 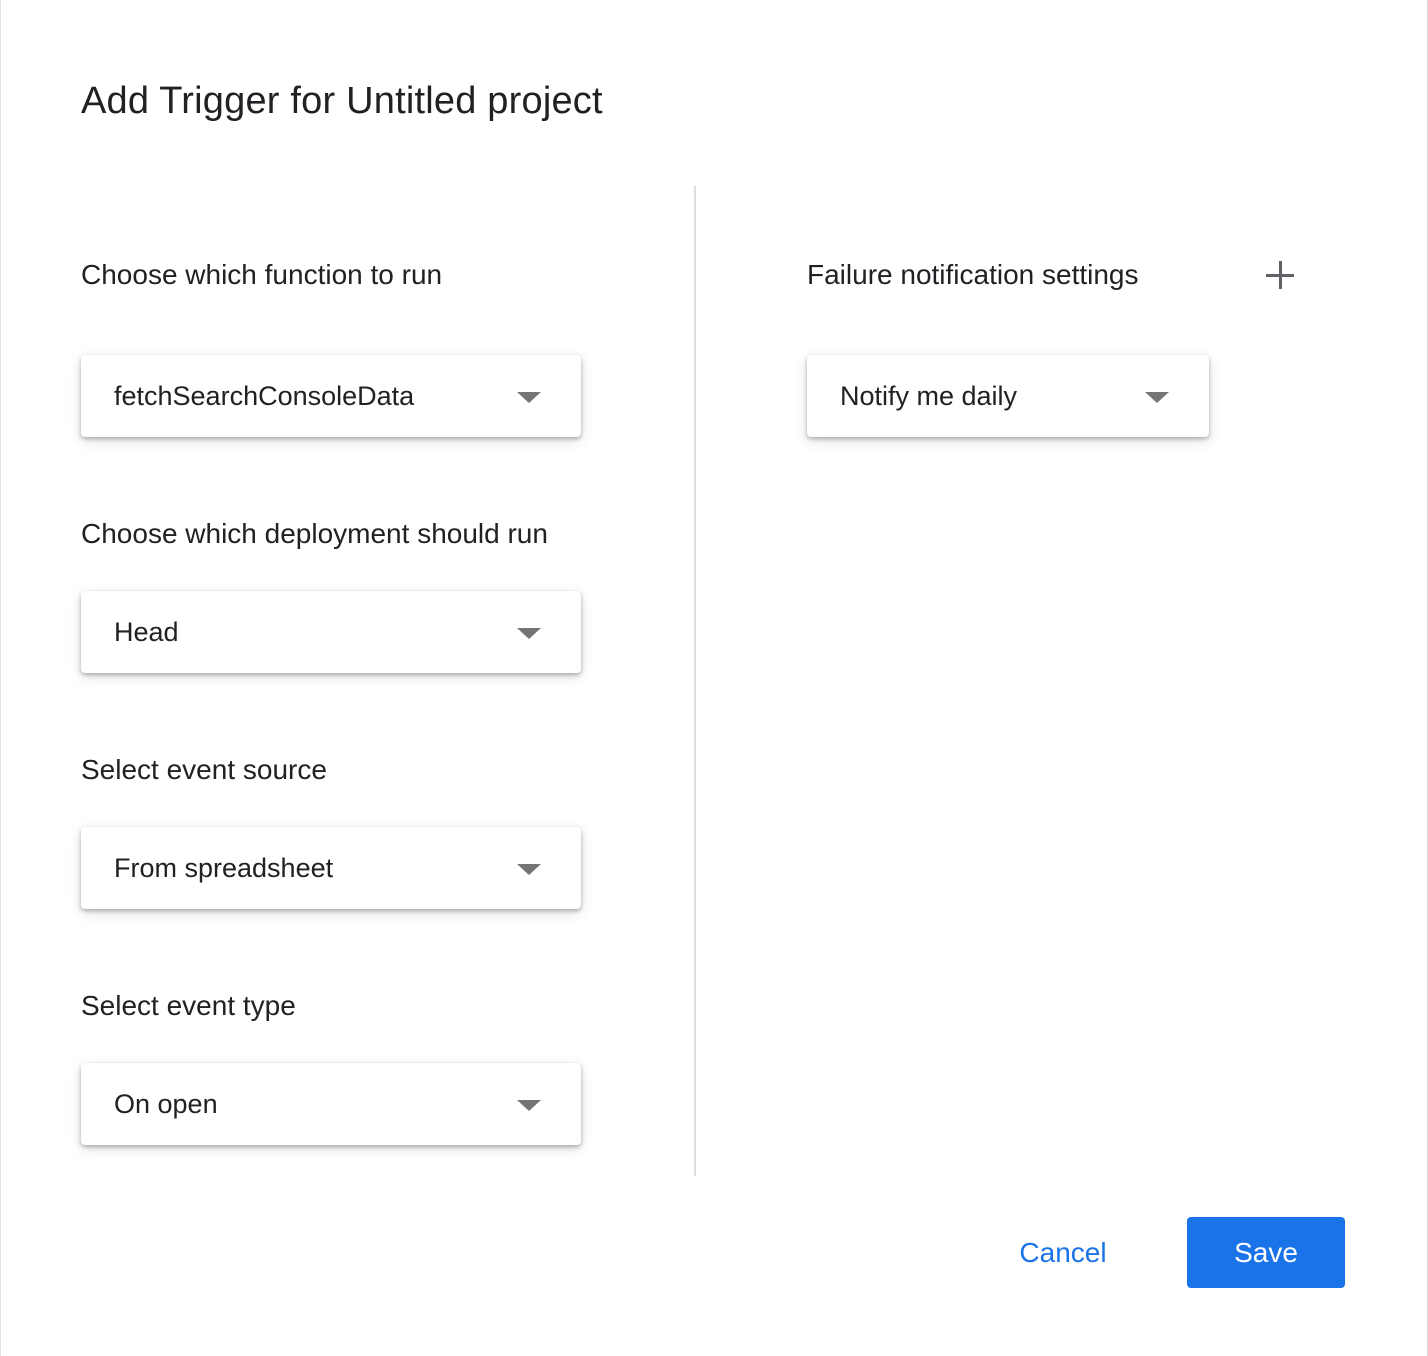 I want to click on failure-notification-label: Failure notification settings, so click(x=973, y=274).